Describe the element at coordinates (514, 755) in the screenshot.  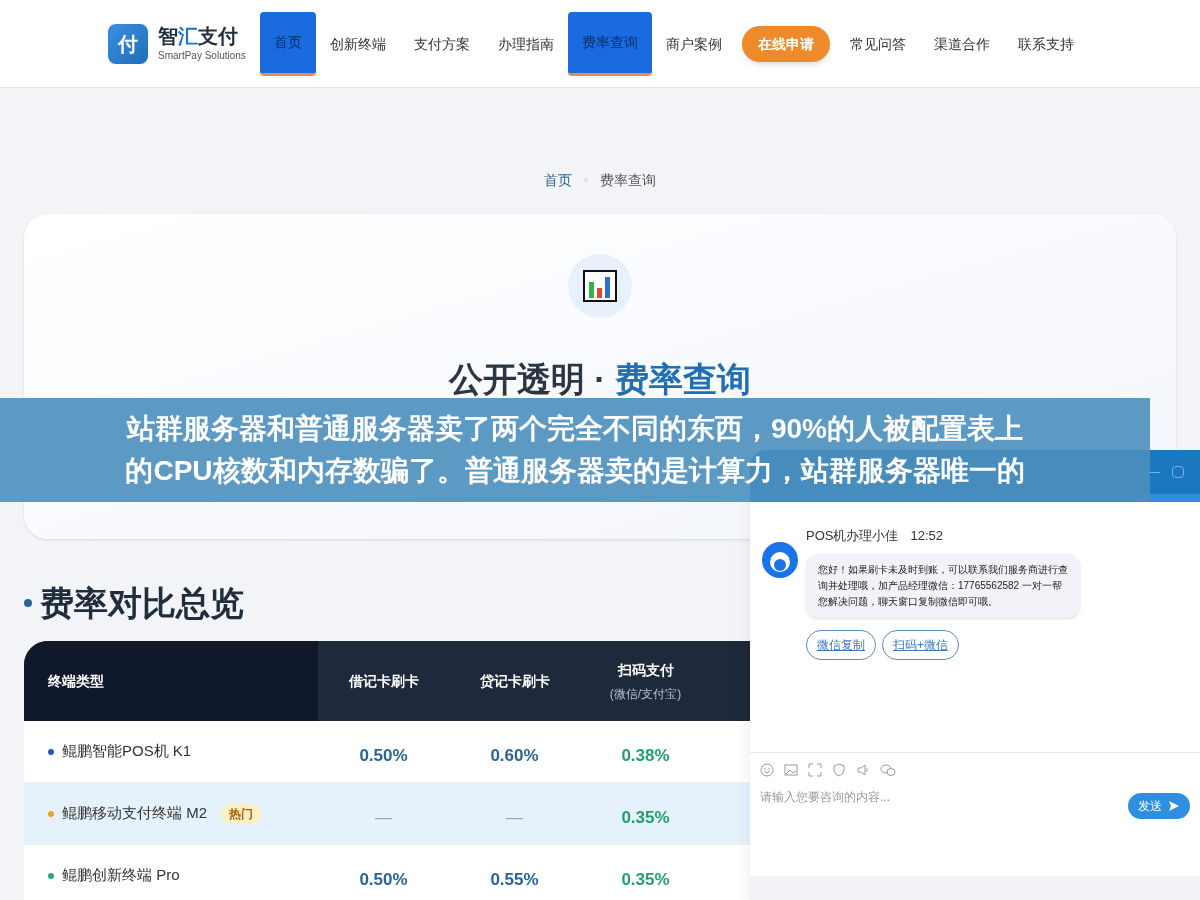
I see `rate-value: 0.60%` at that location.